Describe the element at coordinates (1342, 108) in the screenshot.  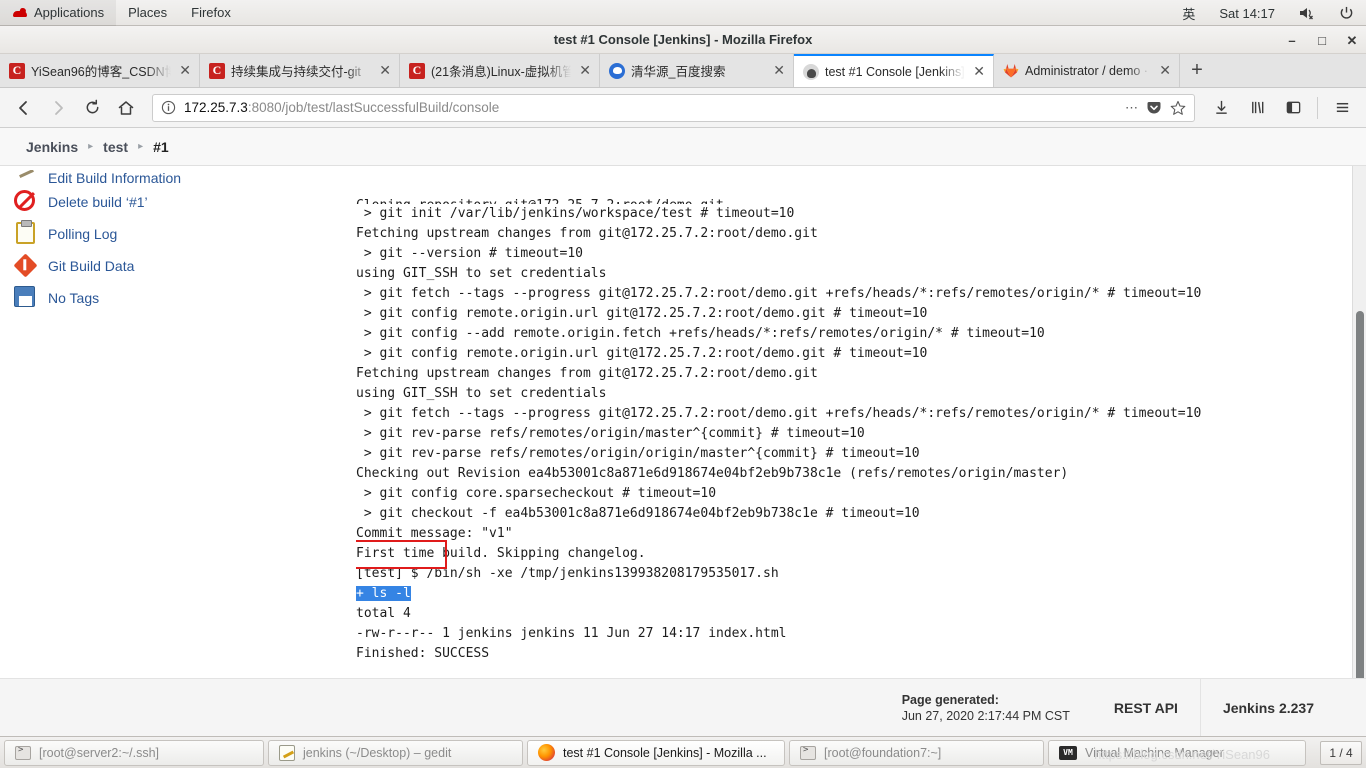
I see `app-menu-button` at that location.